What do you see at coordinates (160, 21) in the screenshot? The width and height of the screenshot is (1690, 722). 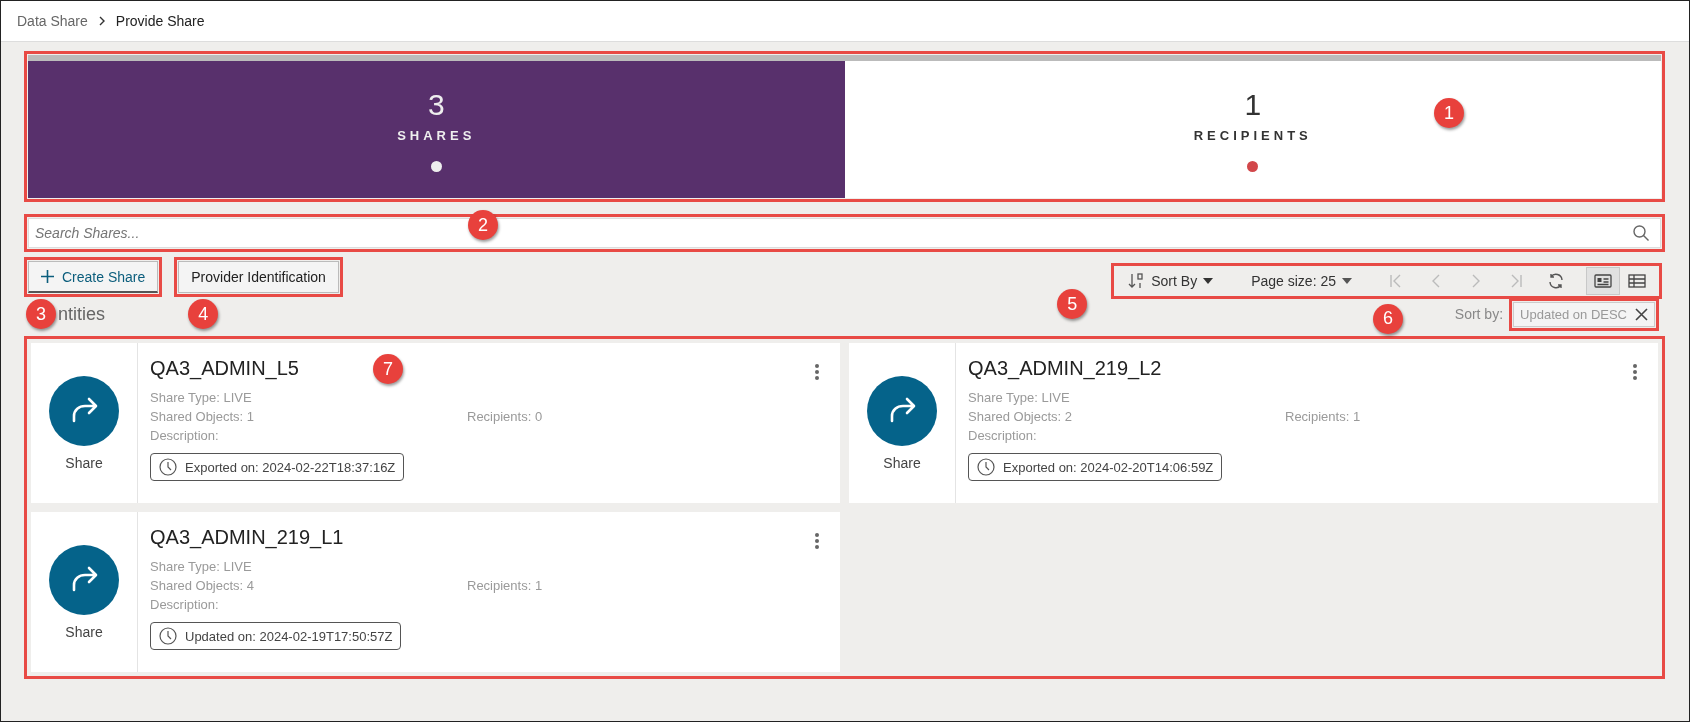 I see `breadcrumb-item: Provide Share` at bounding box center [160, 21].